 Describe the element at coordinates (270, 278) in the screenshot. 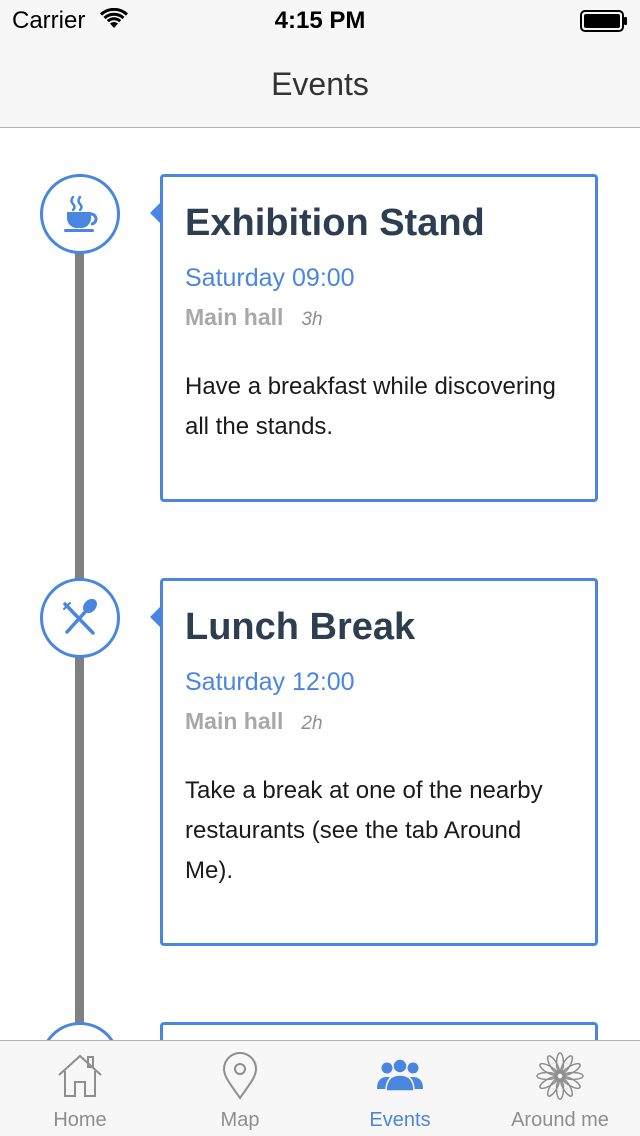

I see `event-time: Saturday 09:00` at that location.